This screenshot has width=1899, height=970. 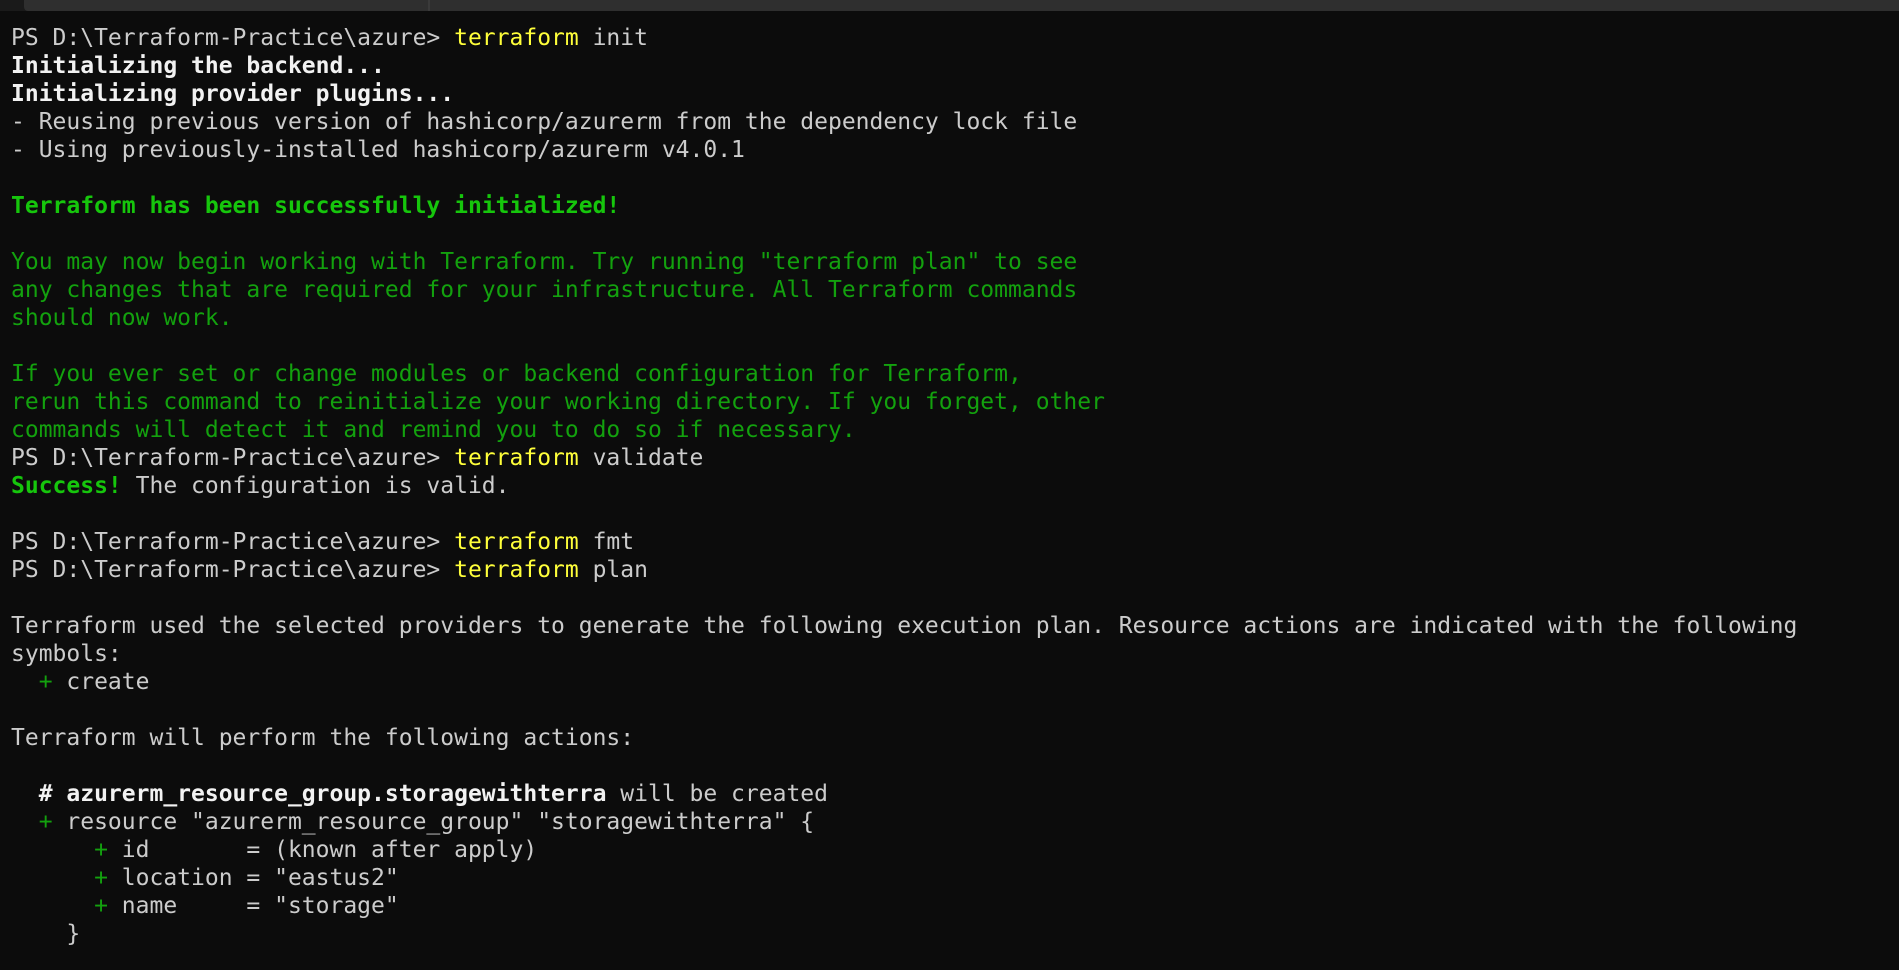 I want to click on attribute-text: name = "storage", so click(x=260, y=906).